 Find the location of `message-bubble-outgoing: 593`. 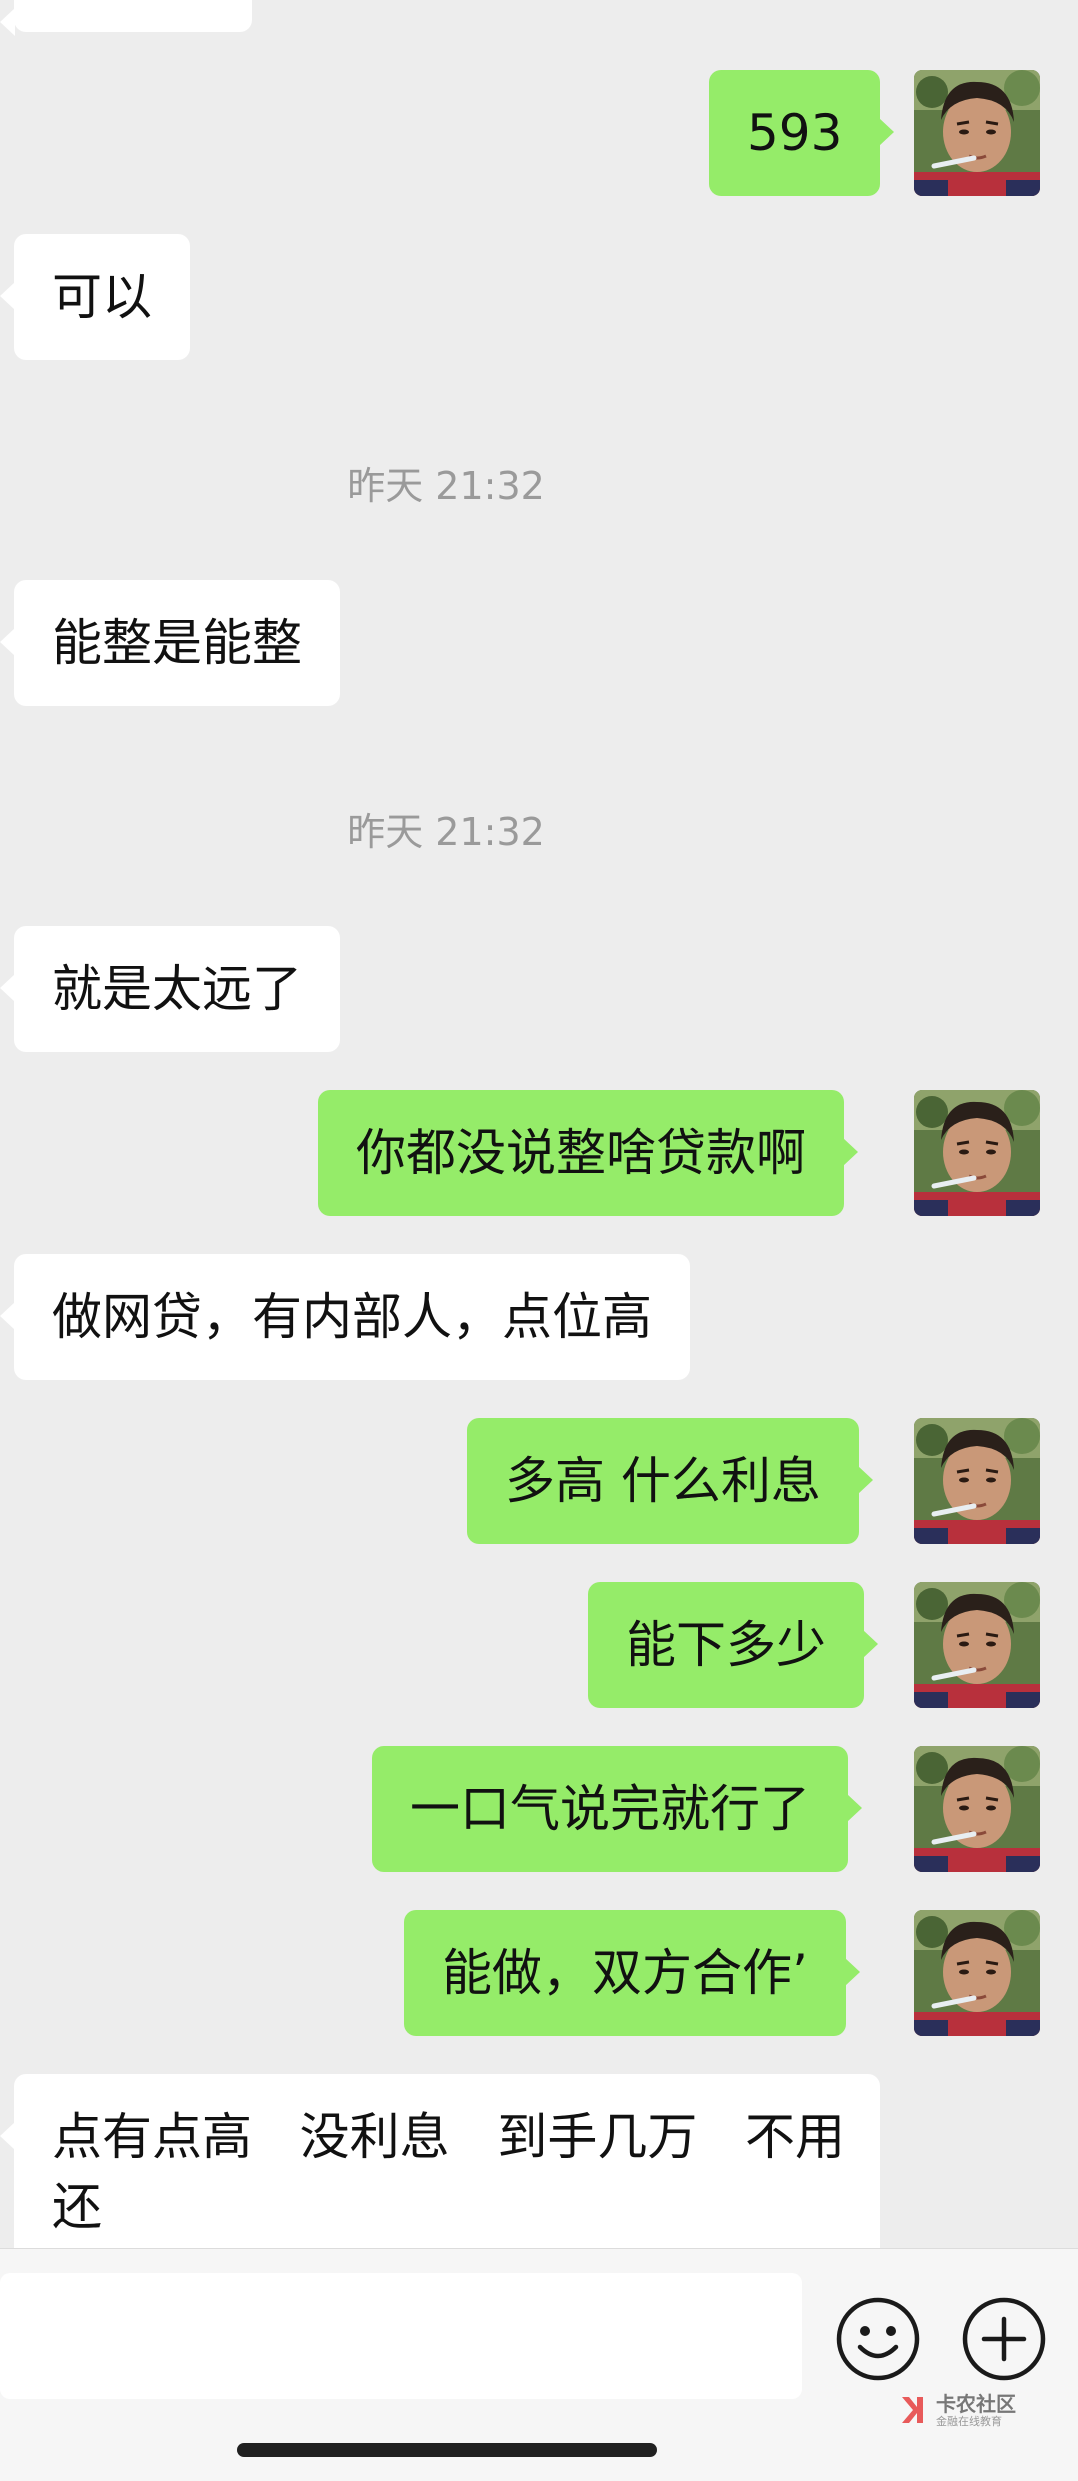

message-bubble-outgoing: 593 is located at coordinates (802, 133).